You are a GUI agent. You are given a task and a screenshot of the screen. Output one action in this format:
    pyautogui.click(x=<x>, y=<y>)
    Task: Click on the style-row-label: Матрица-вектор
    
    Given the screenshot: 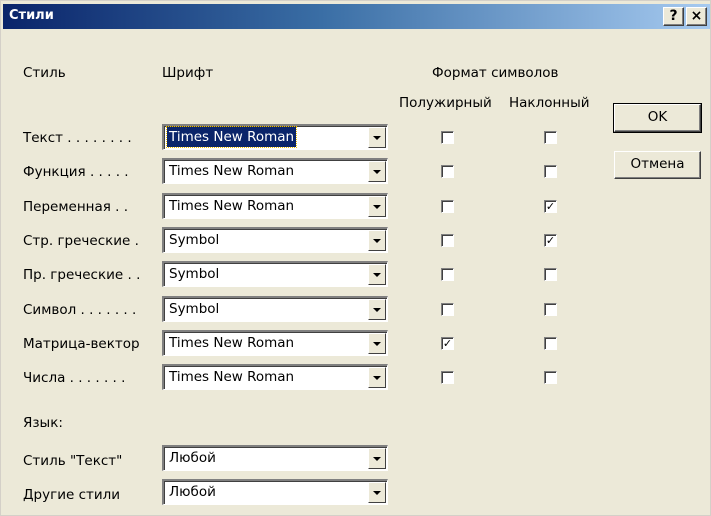 What is the action you would take?
    pyautogui.click(x=81, y=344)
    